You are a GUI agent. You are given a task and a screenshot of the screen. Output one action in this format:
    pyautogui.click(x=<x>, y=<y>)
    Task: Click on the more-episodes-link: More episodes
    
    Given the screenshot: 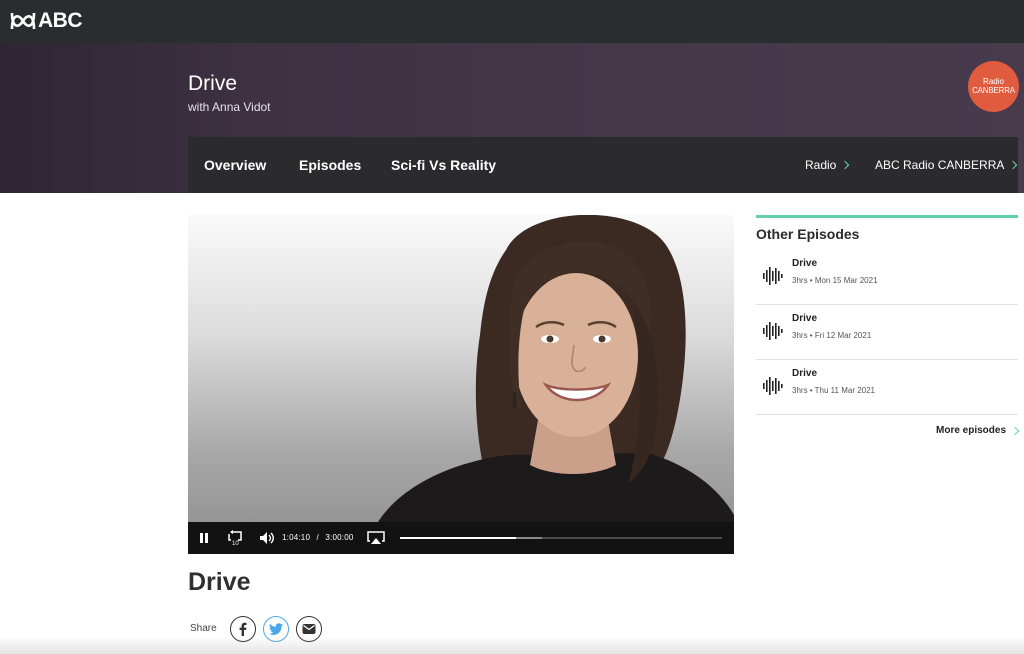 What is the action you would take?
    pyautogui.click(x=978, y=430)
    